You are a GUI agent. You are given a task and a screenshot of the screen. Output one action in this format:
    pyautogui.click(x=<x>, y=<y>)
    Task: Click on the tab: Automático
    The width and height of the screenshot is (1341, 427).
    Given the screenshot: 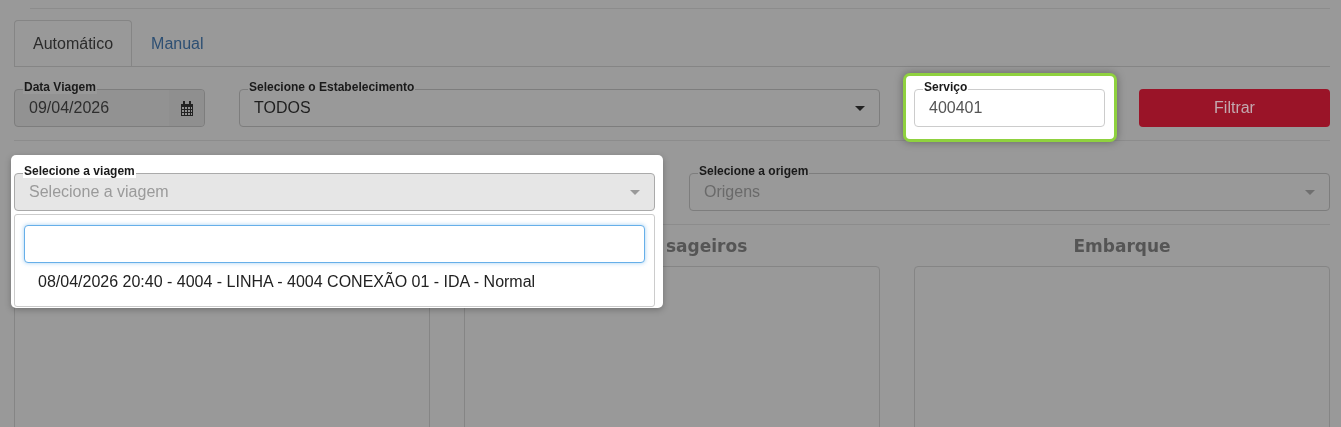 What is the action you would take?
    pyautogui.click(x=73, y=43)
    